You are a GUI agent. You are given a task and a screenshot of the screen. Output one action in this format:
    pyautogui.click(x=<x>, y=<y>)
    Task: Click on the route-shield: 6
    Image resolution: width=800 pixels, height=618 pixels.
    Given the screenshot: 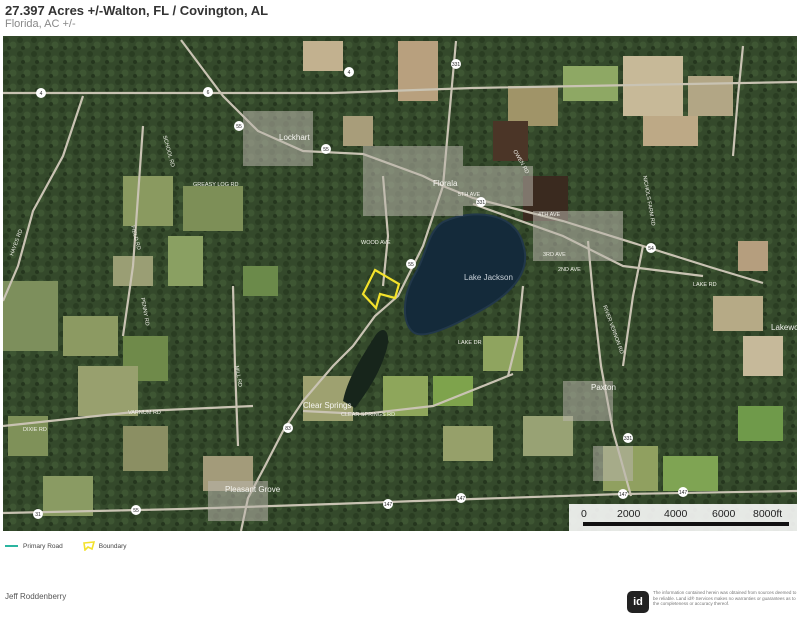 What is the action you would take?
    pyautogui.click(x=208, y=92)
    